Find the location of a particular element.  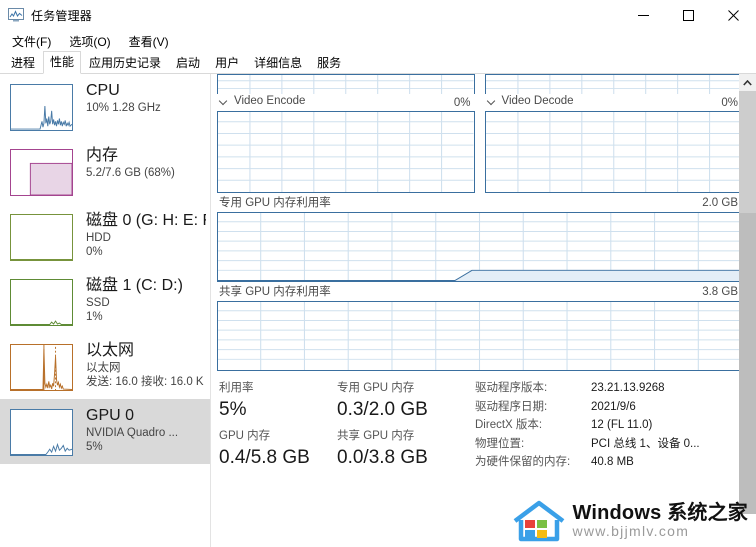

sidebar-item-memory: 内存 5.2/7.6 GB (68%) is located at coordinates (105, 171).